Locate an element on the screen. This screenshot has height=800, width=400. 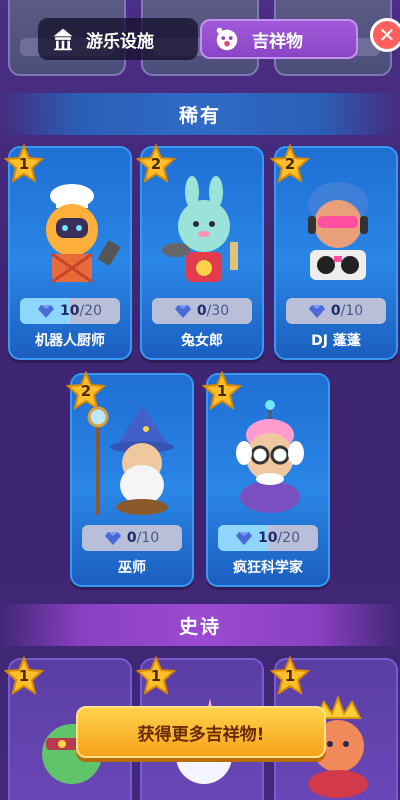
close-button: ✕ is located at coordinates (385, 35).